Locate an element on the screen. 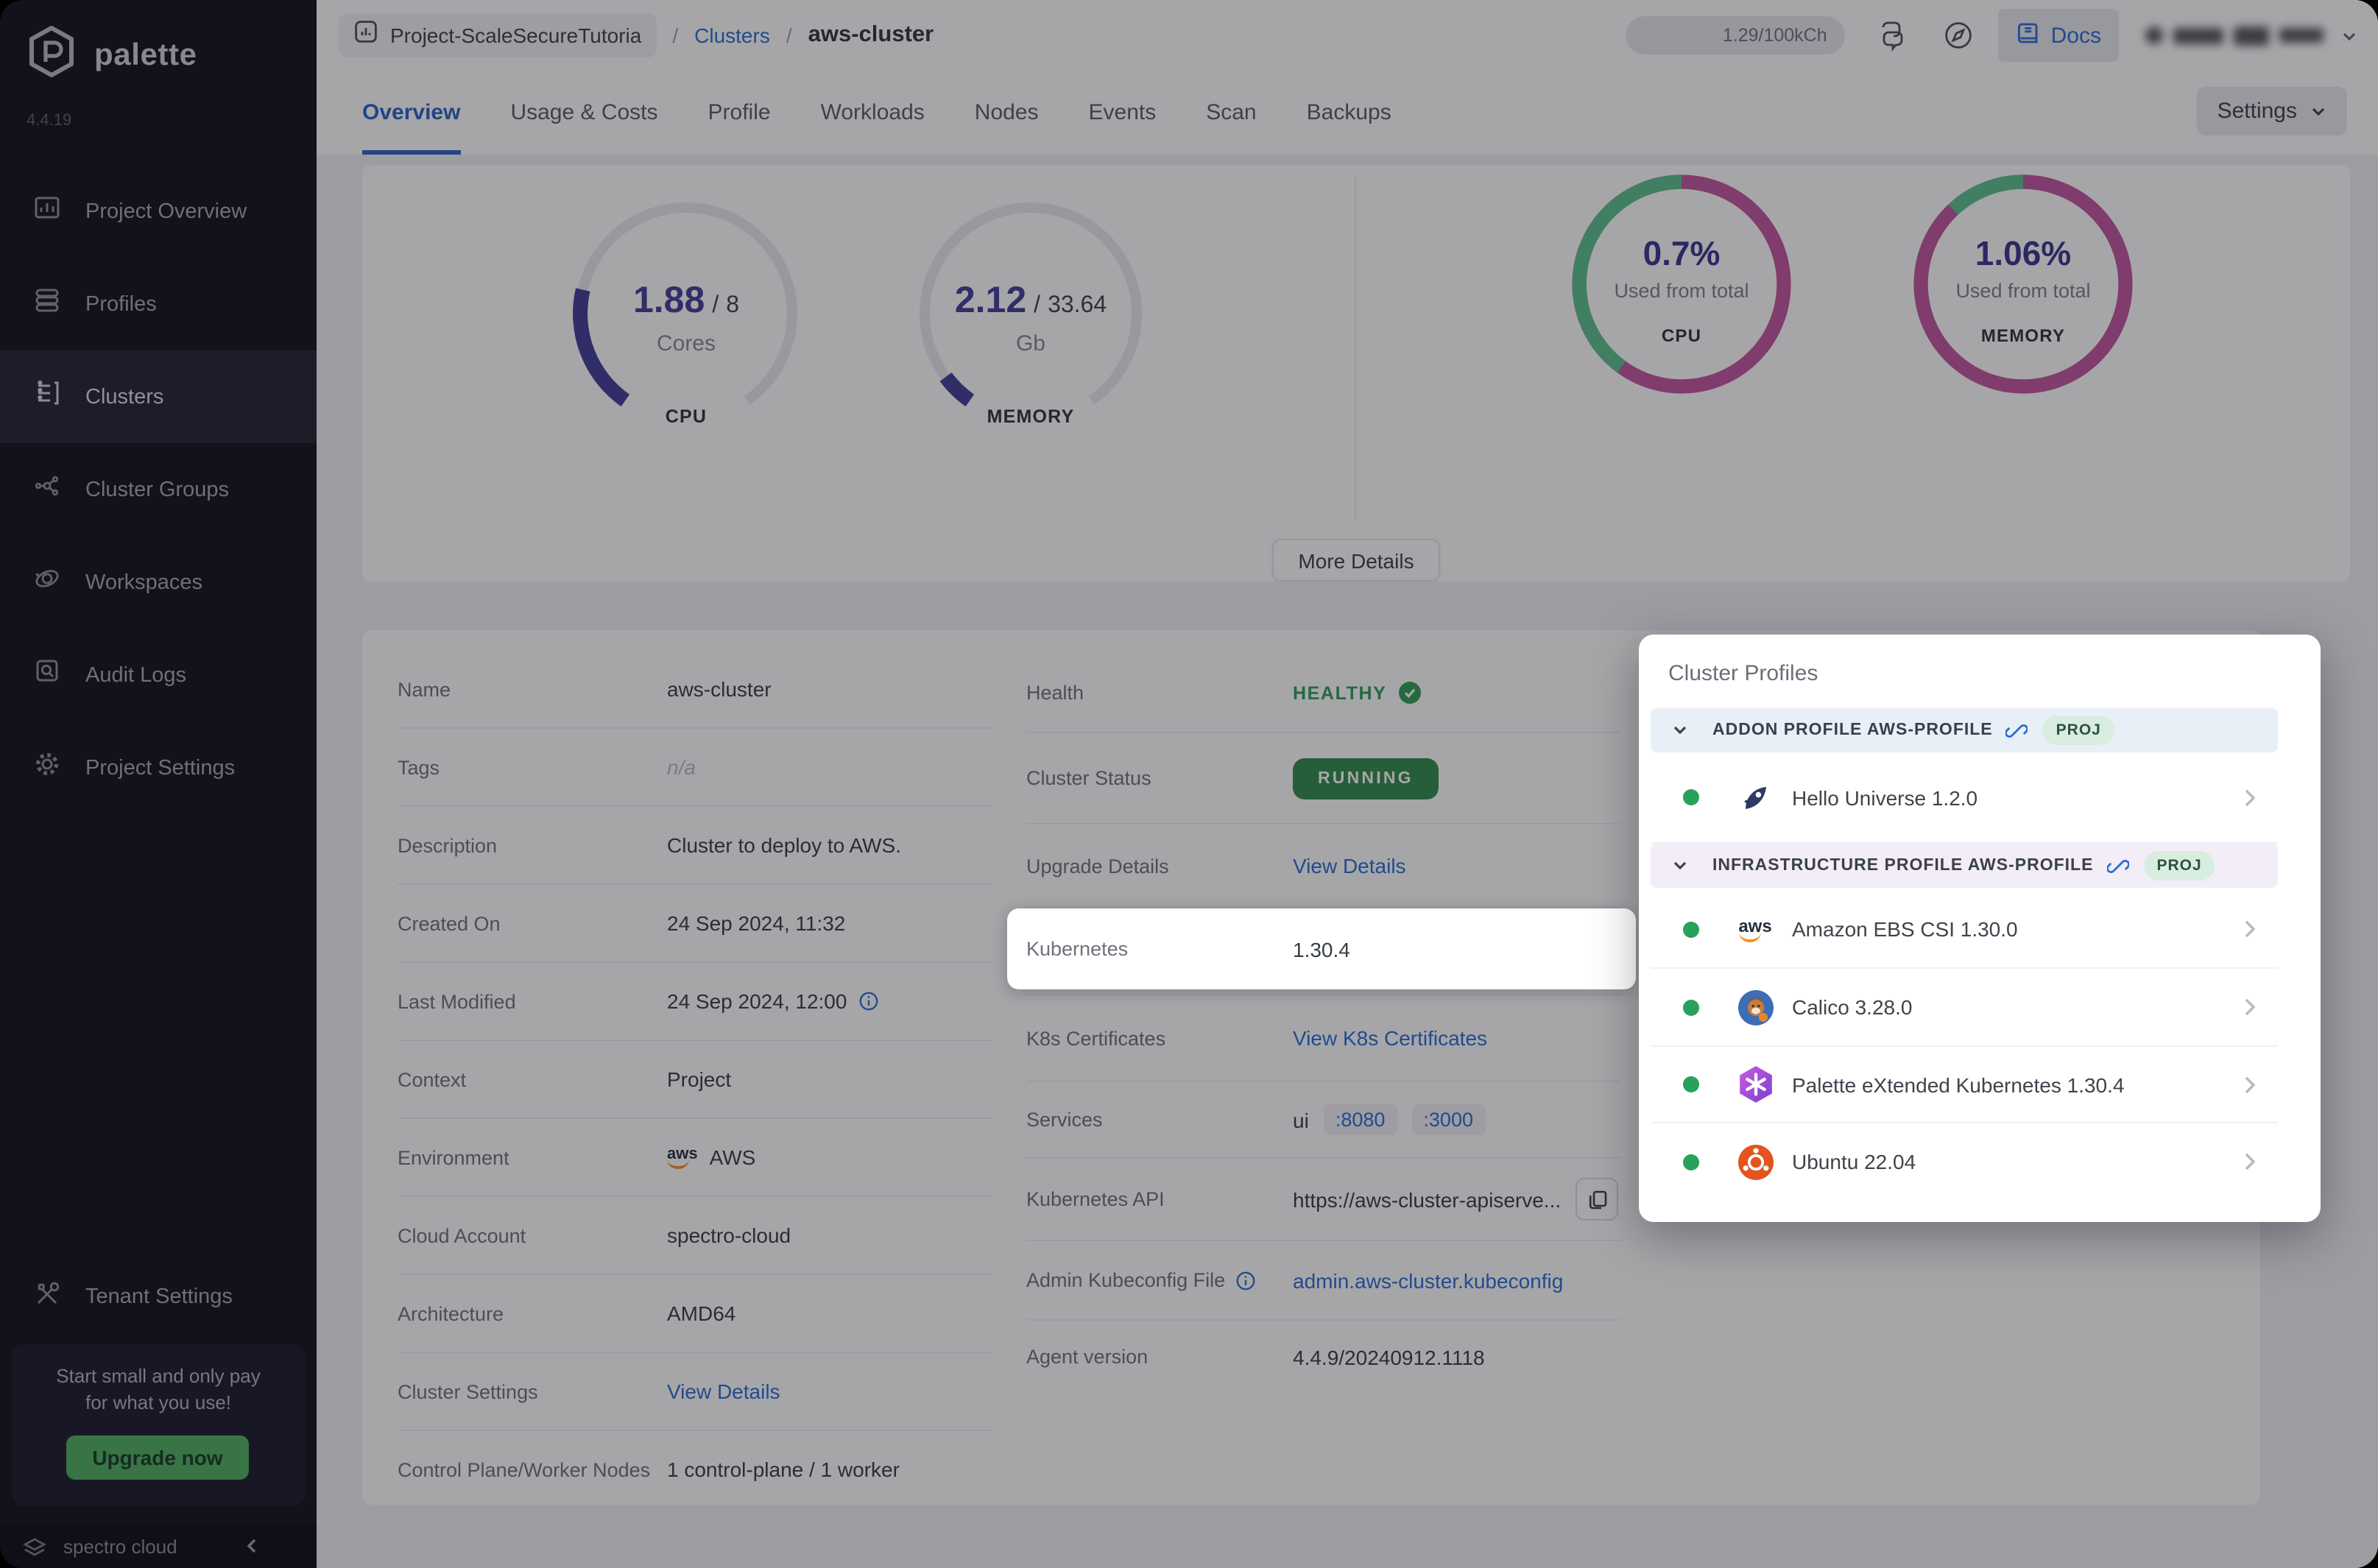 This screenshot has width=2378, height=1568. calico-icon is located at coordinates (1755, 1007).